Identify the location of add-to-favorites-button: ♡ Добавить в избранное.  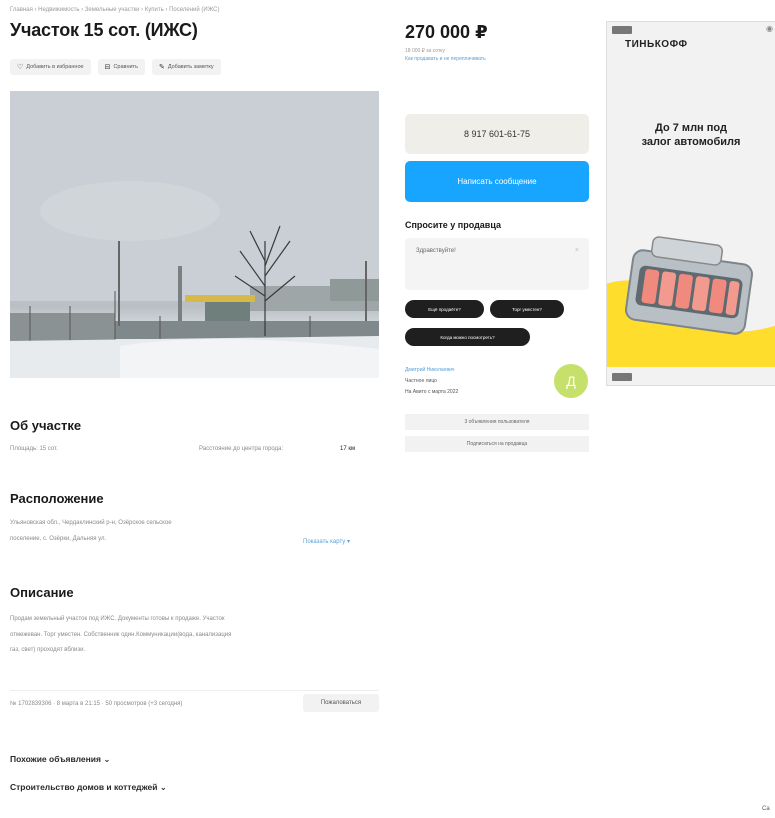
(50, 67).